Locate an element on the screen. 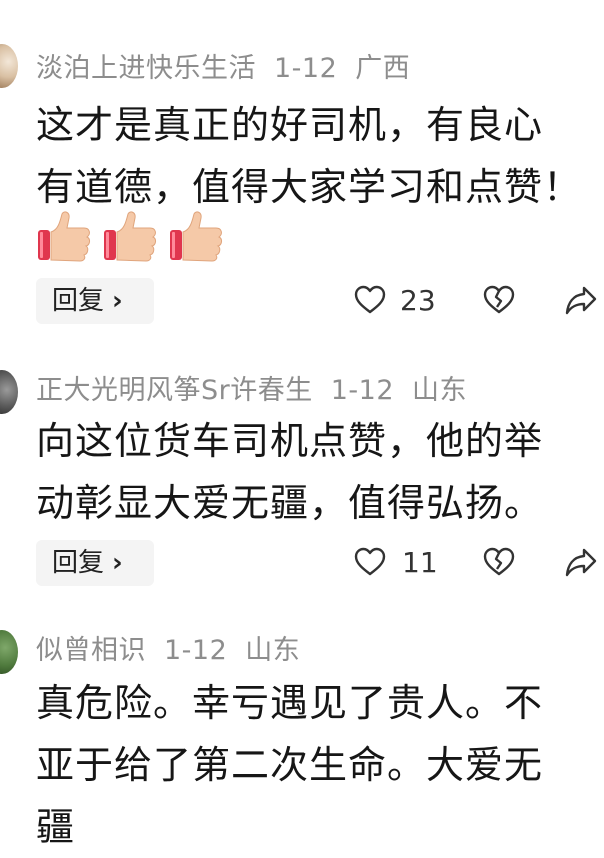  comment-line: 真危险。幸亏遇见了贵人。不 is located at coordinates (290, 703).